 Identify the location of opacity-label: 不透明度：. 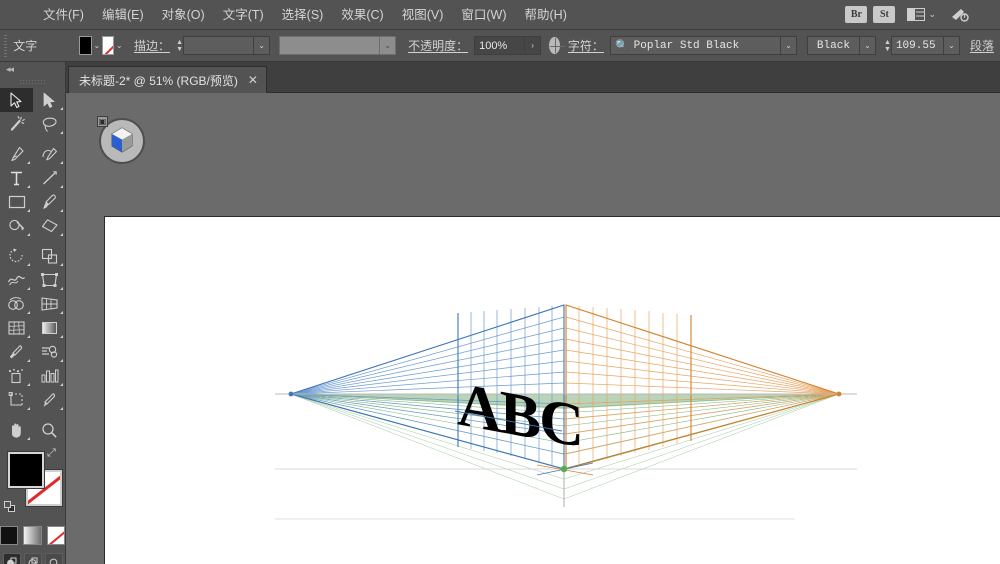
(438, 46).